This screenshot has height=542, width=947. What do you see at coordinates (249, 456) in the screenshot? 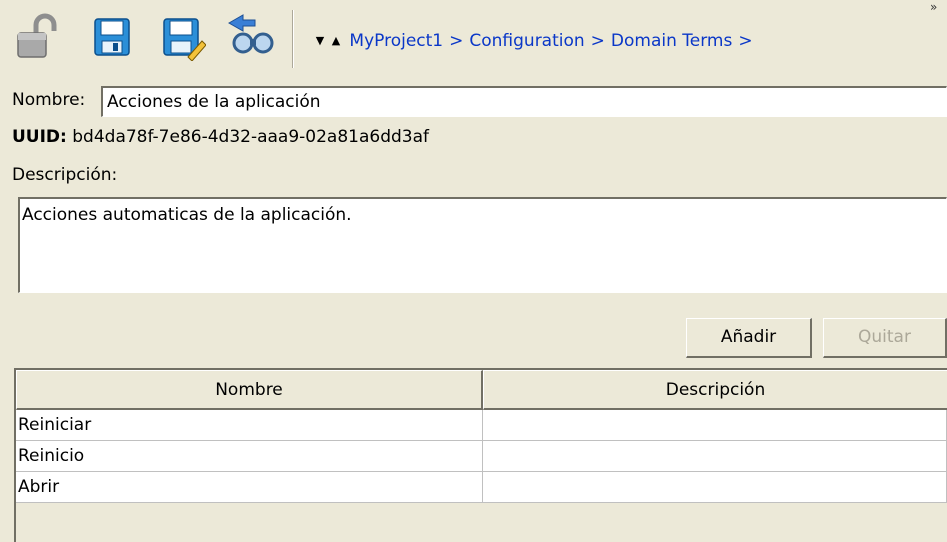
I see `cell-nombre: Reinicio` at bounding box center [249, 456].